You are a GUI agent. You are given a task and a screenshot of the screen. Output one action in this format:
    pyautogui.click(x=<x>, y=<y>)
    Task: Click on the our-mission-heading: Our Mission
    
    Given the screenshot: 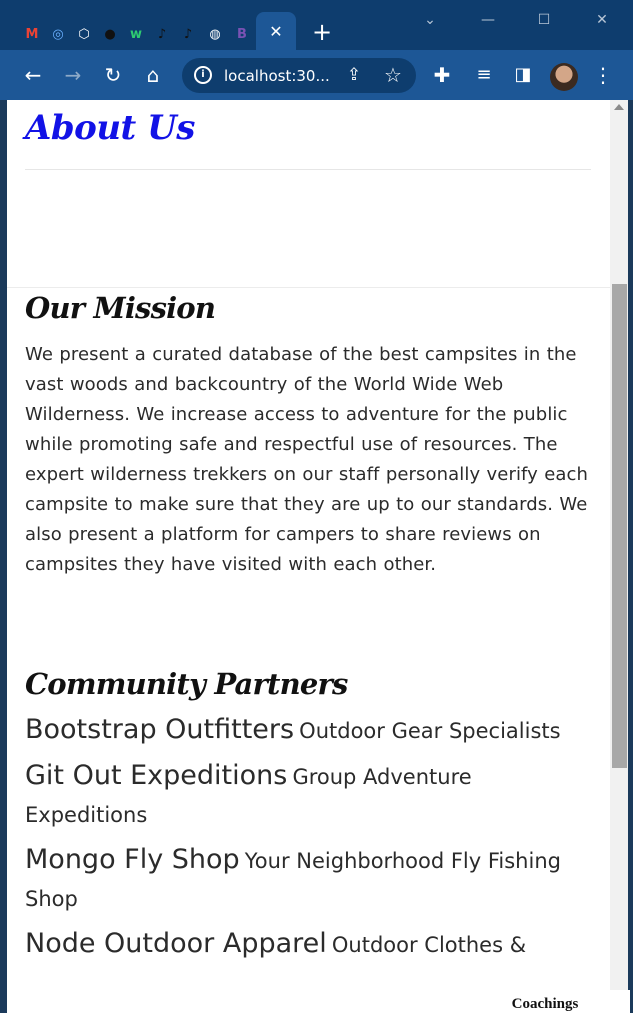 What is the action you would take?
    pyautogui.click(x=120, y=308)
    